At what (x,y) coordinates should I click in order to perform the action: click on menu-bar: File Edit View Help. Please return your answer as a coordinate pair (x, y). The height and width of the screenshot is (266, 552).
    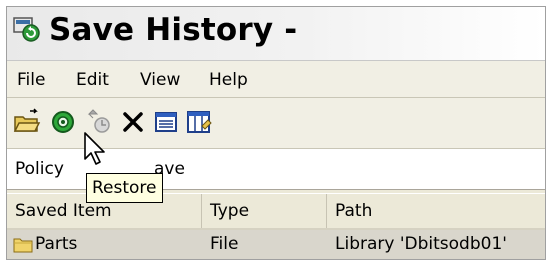
    Looking at the image, I should click on (276, 79).